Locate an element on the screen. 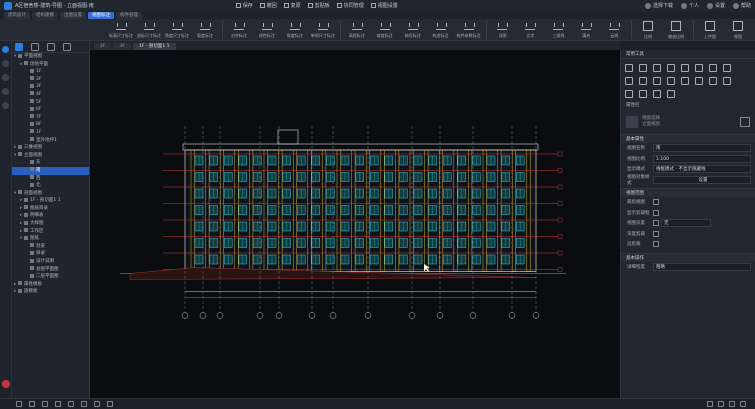 Image resolution: width=755 pixels, height=409 pixels. fit-icon is located at coordinates (58, 404).